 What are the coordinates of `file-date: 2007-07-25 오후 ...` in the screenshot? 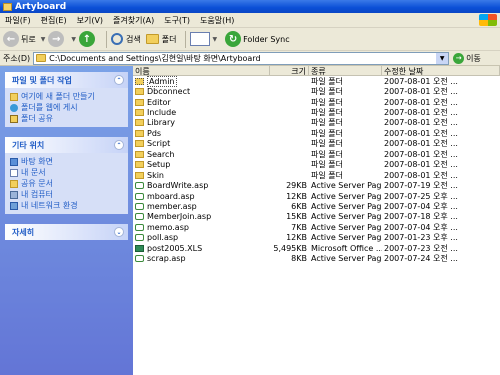 It's located at (421, 196).